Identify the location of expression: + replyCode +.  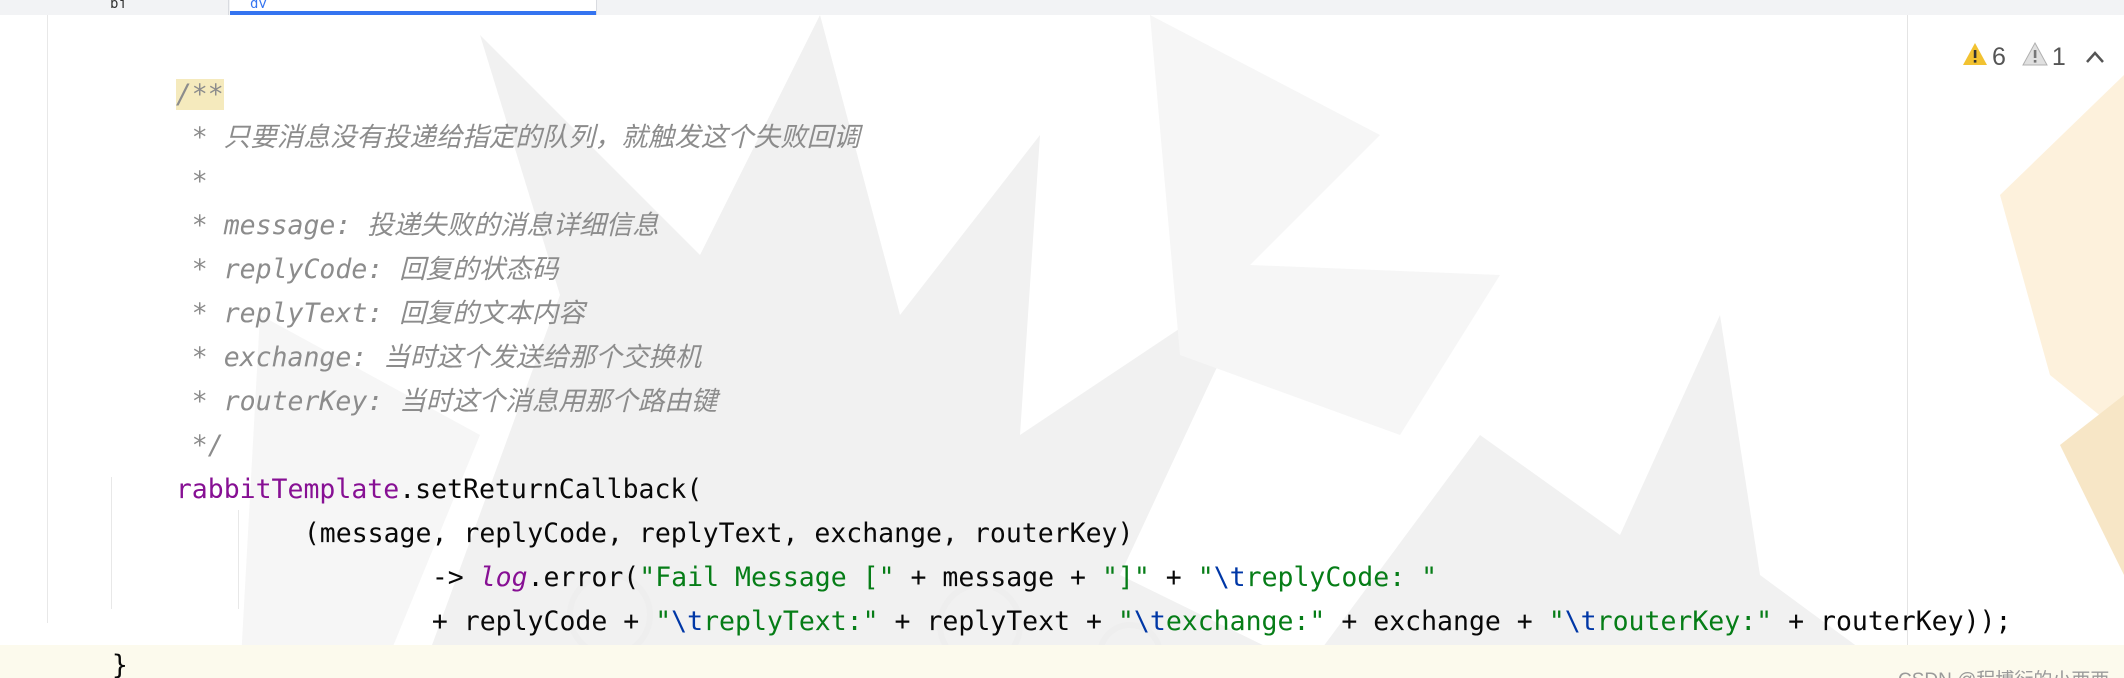
(543, 621).